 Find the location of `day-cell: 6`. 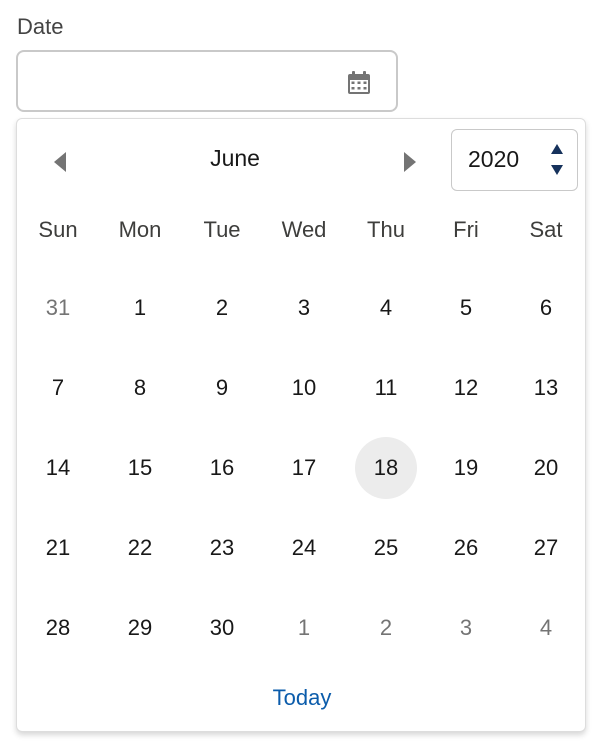

day-cell: 6 is located at coordinates (546, 308).